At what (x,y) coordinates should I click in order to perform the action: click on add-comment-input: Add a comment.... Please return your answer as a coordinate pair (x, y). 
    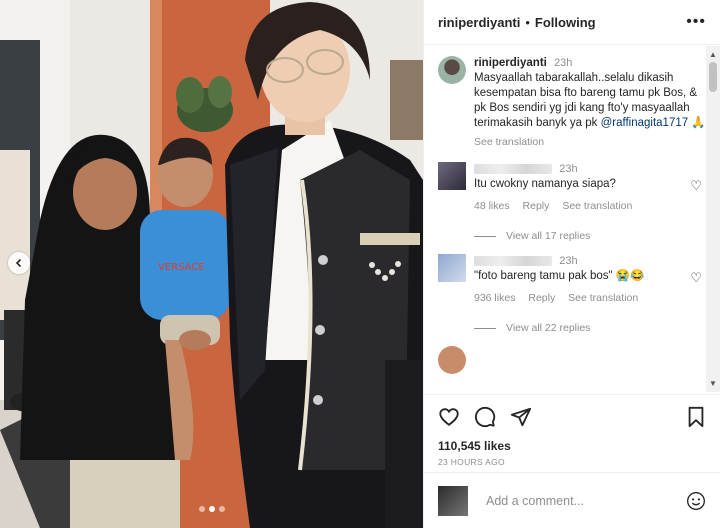
    Looking at the image, I should click on (586, 501).